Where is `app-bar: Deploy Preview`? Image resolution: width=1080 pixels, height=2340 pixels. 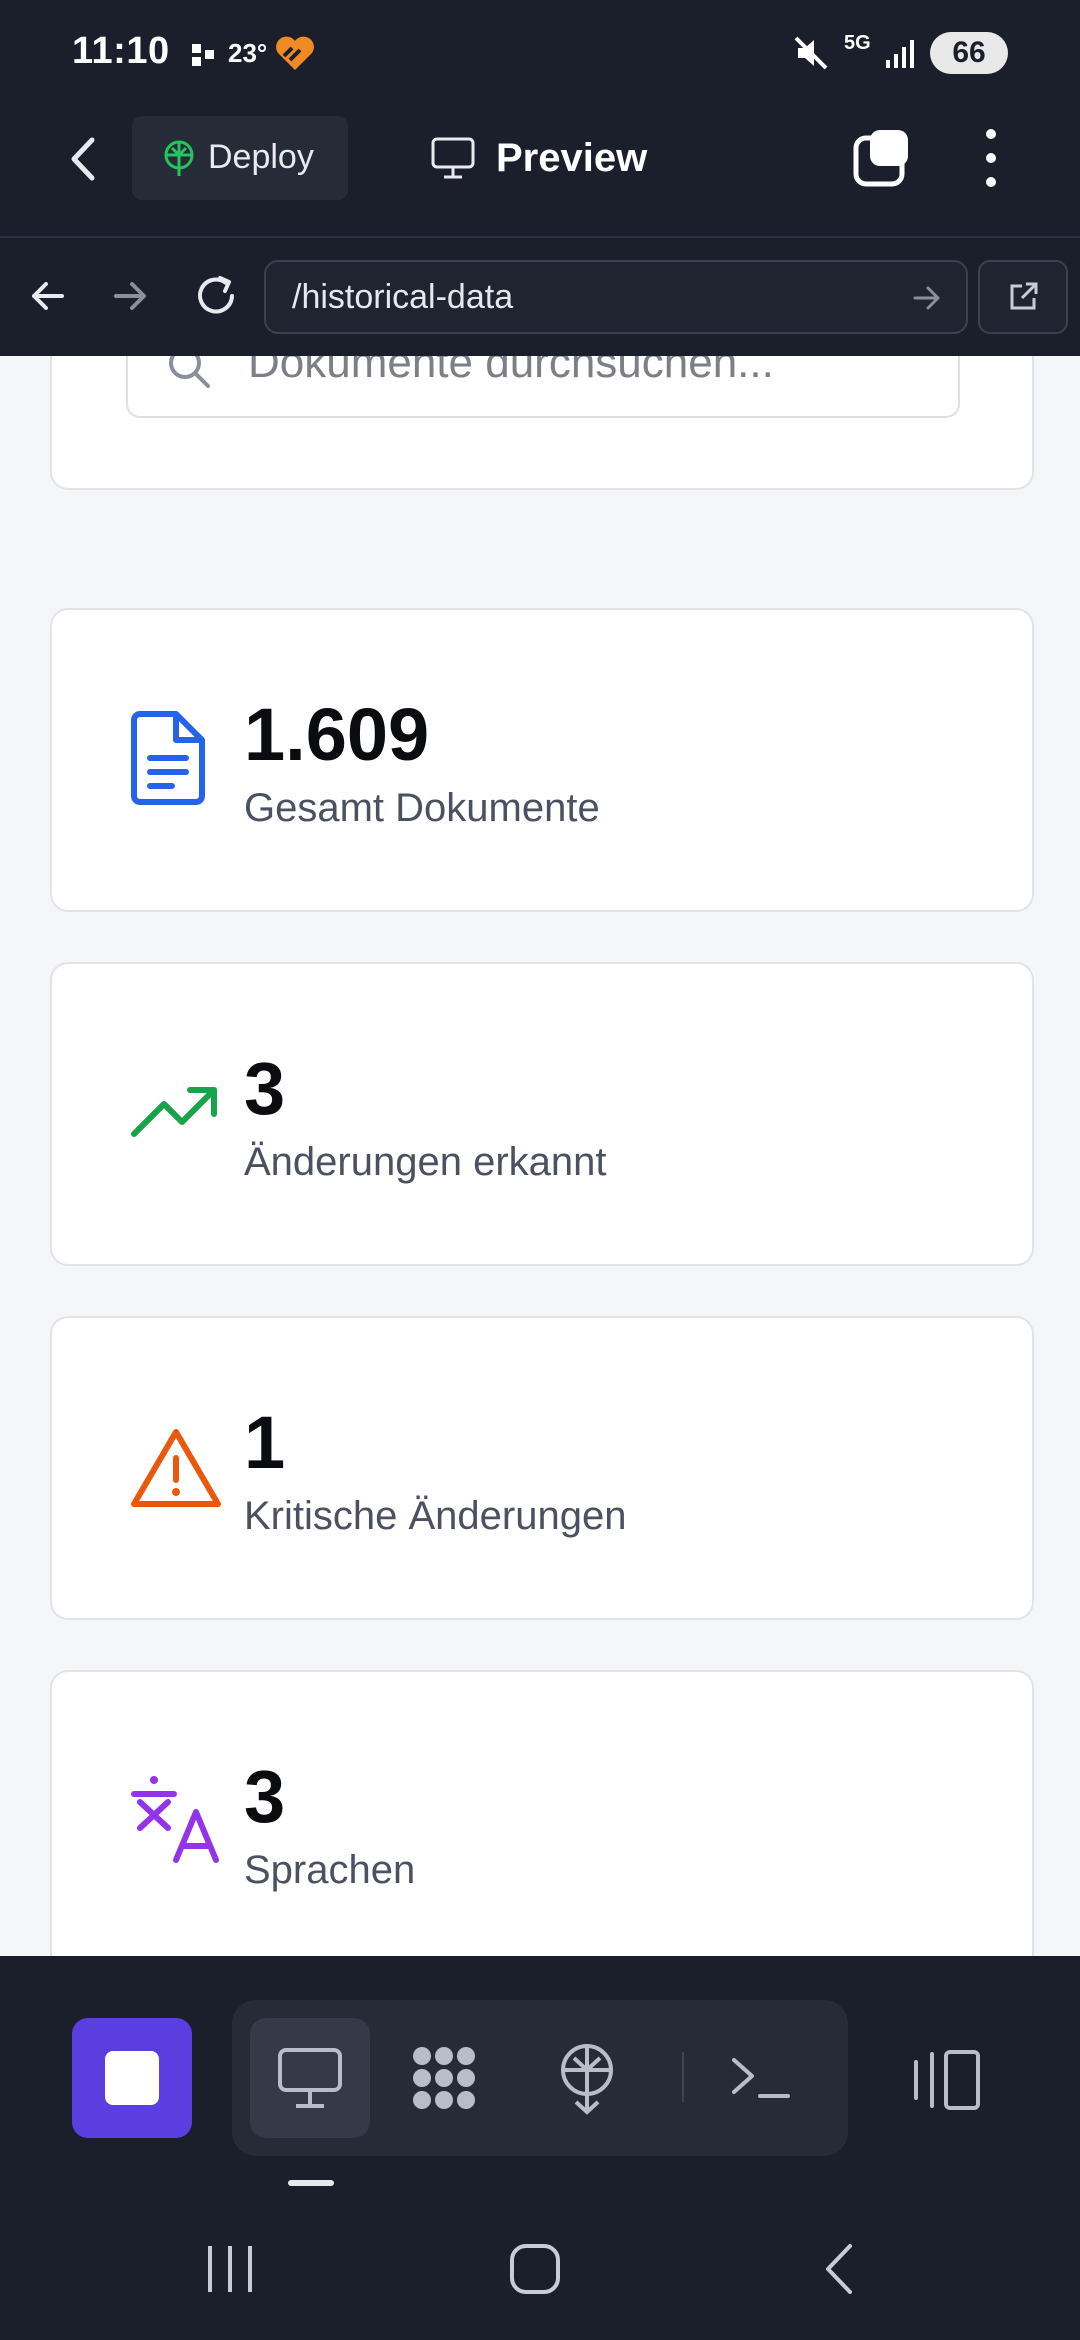 app-bar: Deploy Preview is located at coordinates (540, 173).